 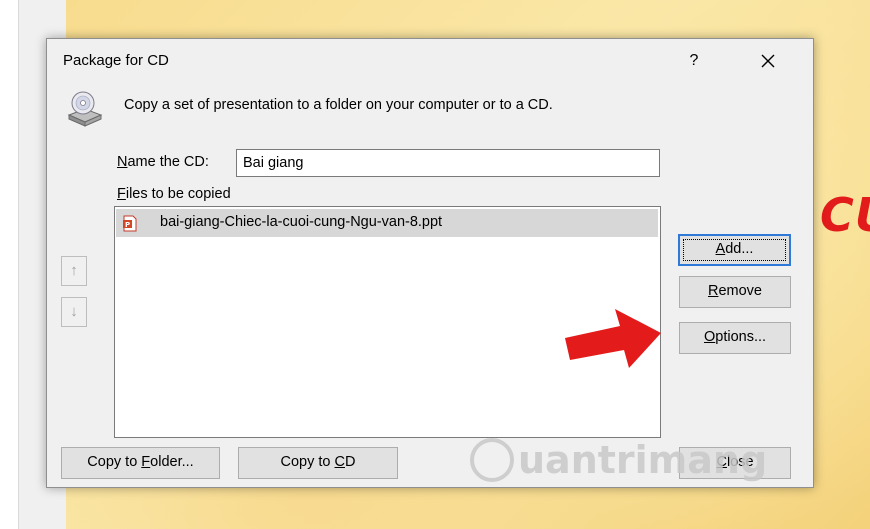 I want to click on watermark: uantrimang, so click(x=618, y=460).